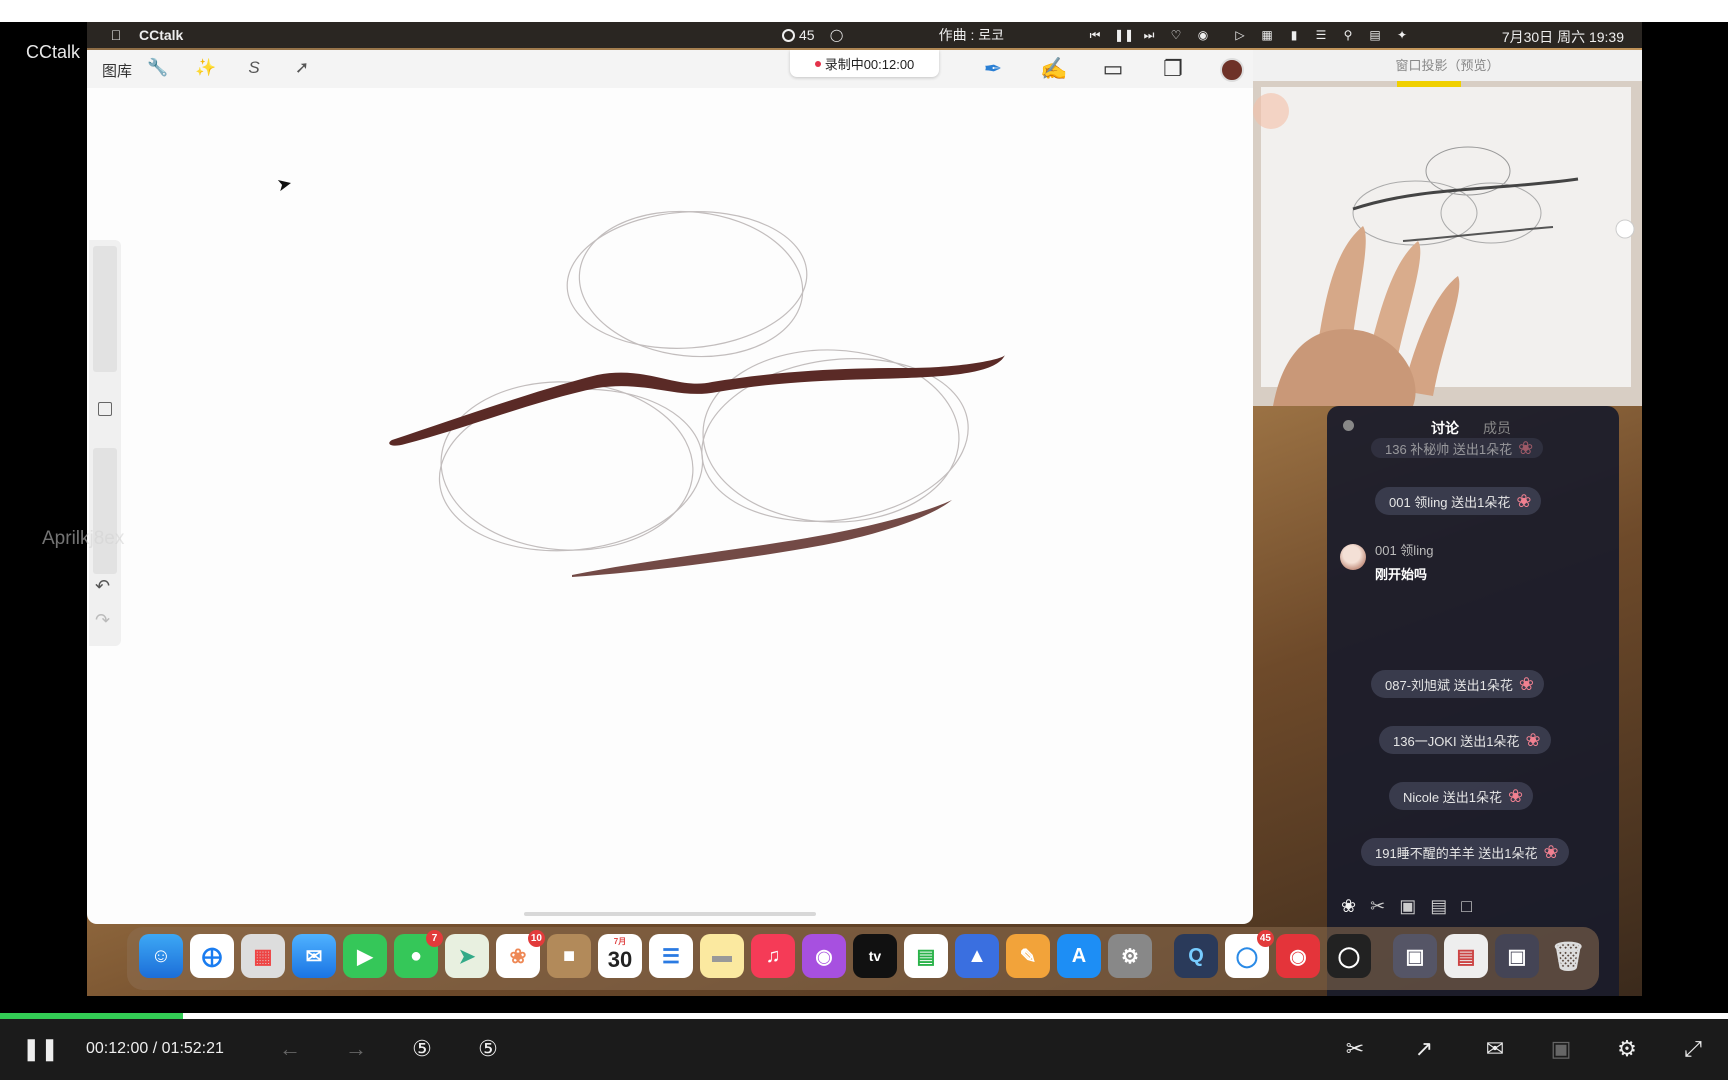  I want to click on apple-tv-icon: tv, so click(875, 956).